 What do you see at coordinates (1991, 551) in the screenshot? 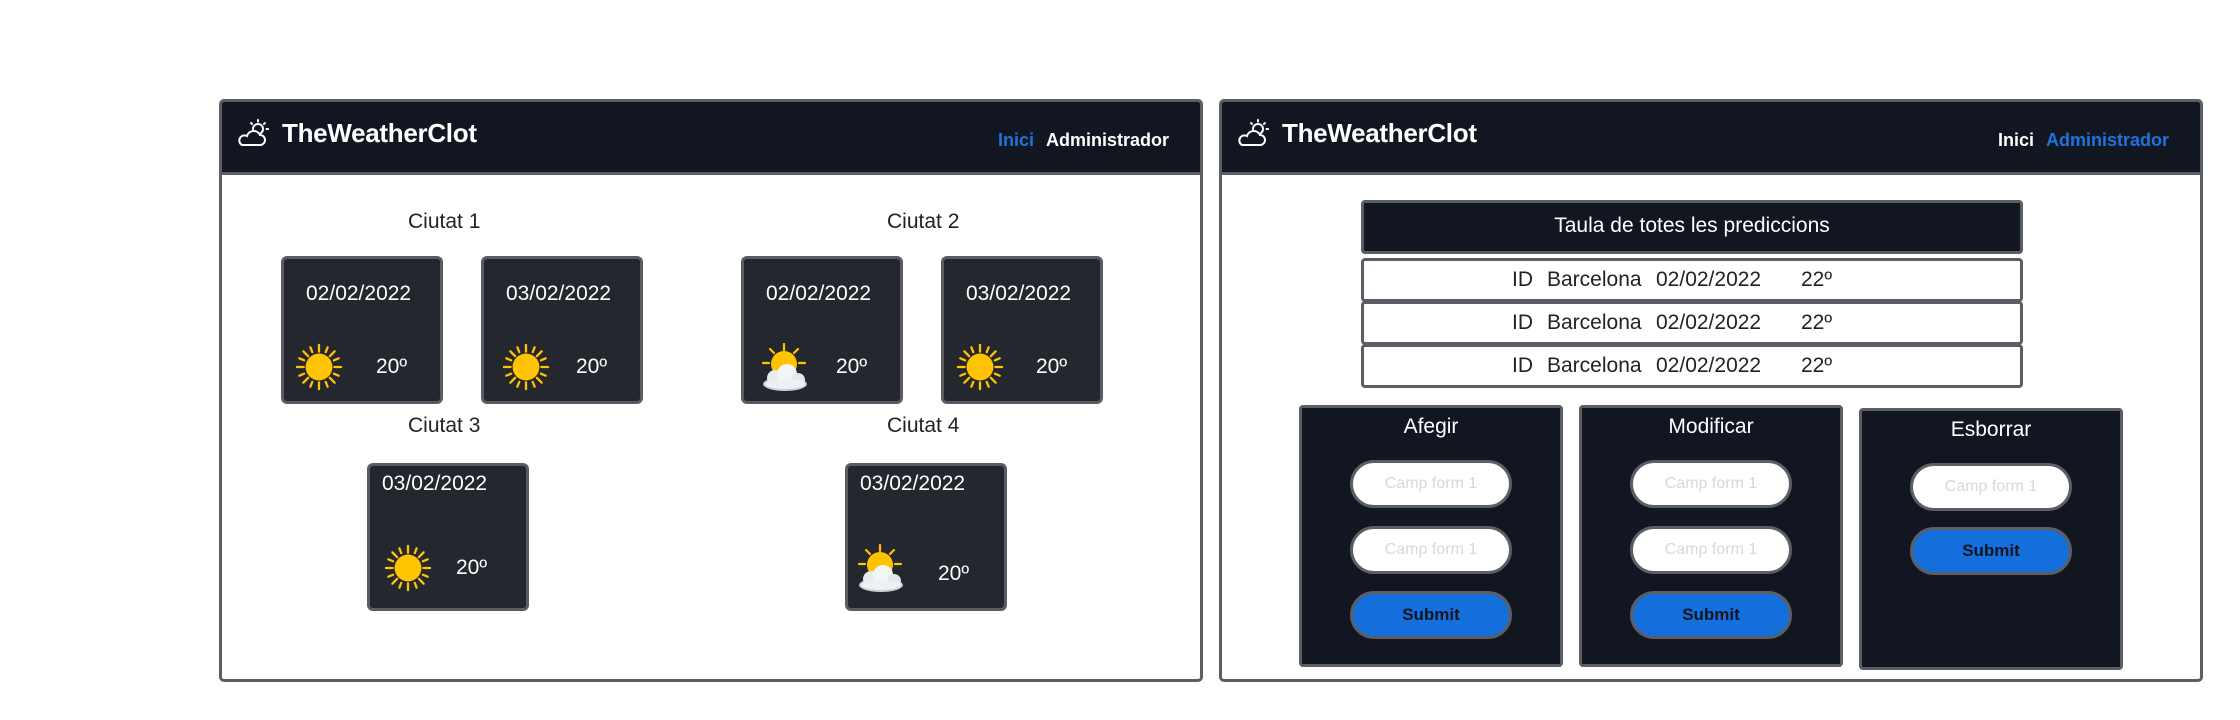
I see `delete-submit-button: Submit` at bounding box center [1991, 551].